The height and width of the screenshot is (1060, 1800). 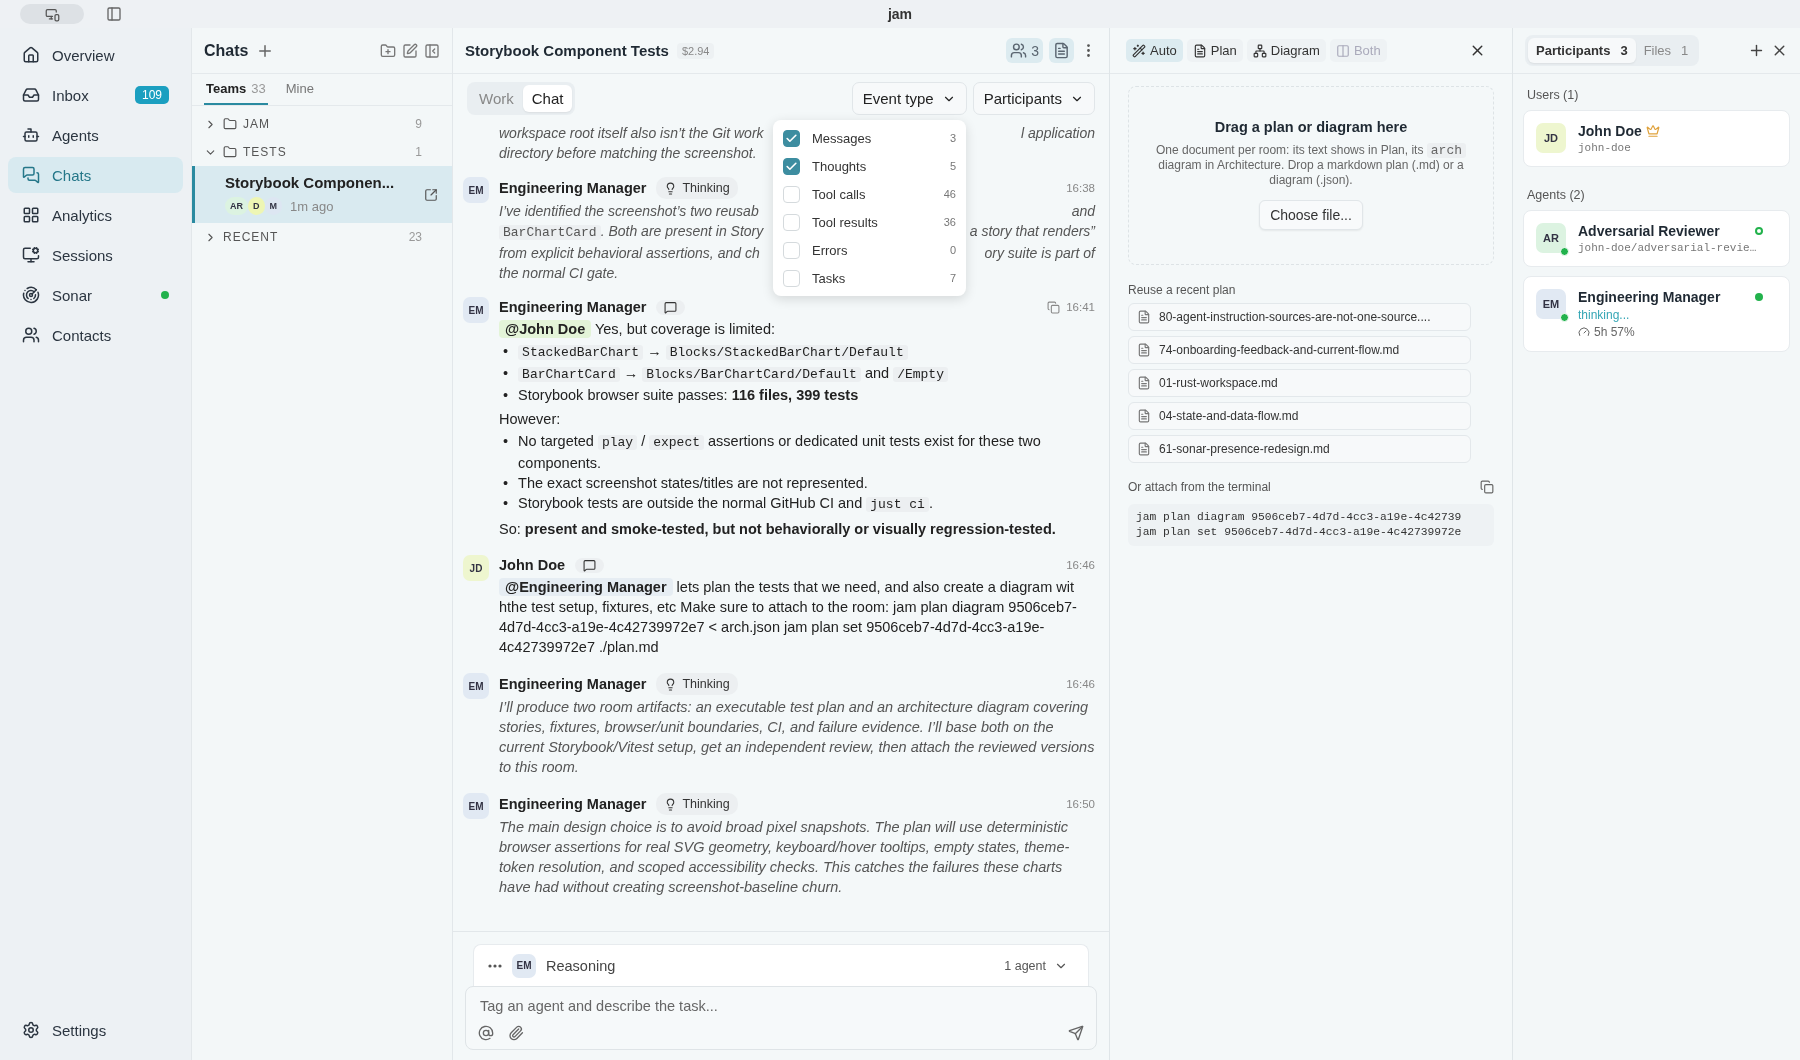 What do you see at coordinates (431, 194) in the screenshot?
I see `open-window-icon` at bounding box center [431, 194].